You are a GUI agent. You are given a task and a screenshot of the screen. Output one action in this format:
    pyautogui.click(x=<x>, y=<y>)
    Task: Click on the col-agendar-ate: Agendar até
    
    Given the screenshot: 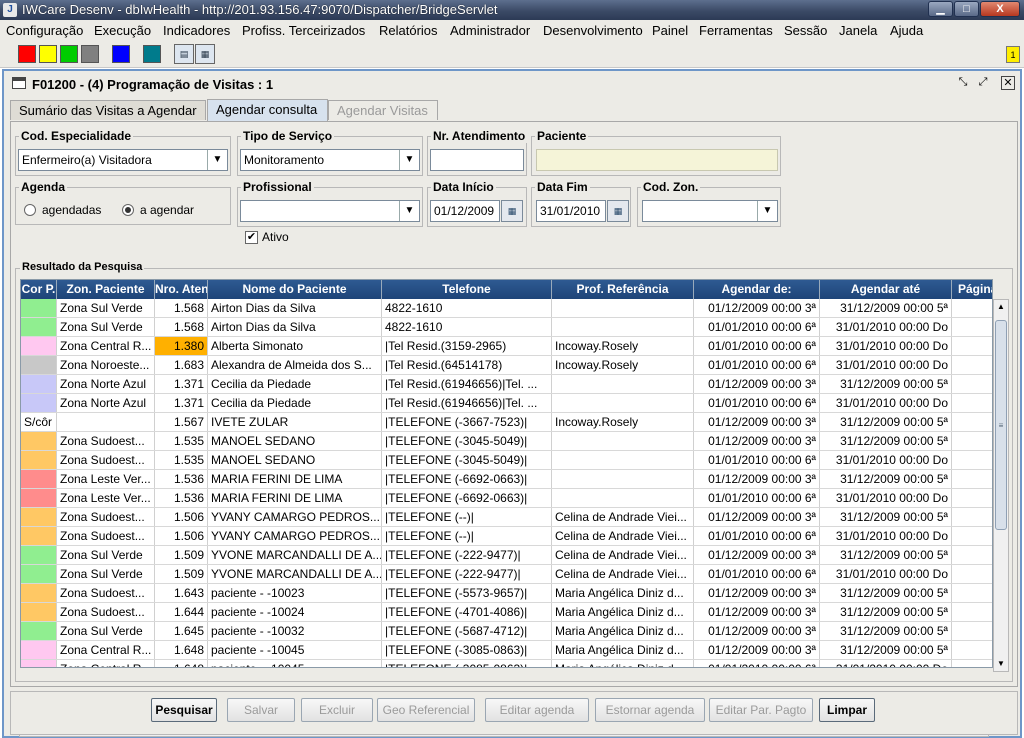 What is the action you would take?
    pyautogui.click(x=886, y=289)
    